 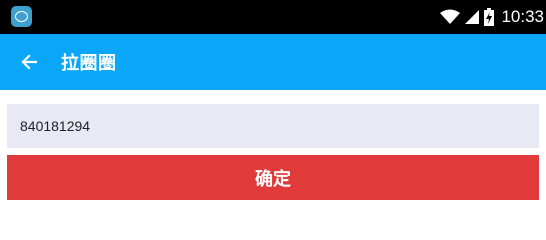 What do you see at coordinates (450, 16) in the screenshot?
I see `wifi-icon` at bounding box center [450, 16].